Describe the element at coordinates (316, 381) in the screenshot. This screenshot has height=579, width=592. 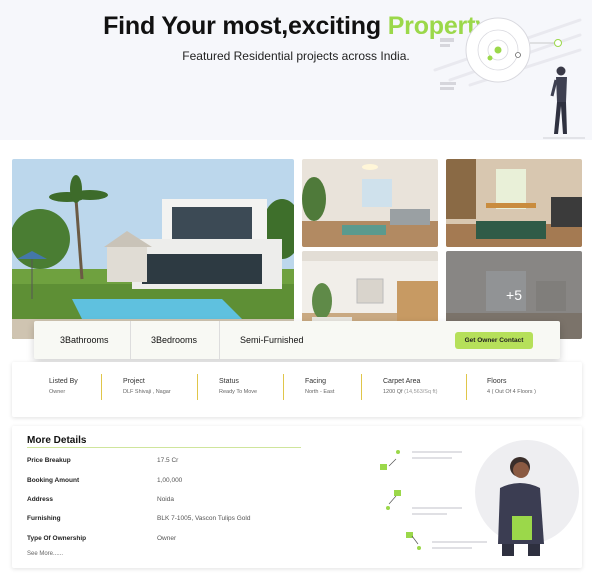
I see `spec-label: Facing` at that location.